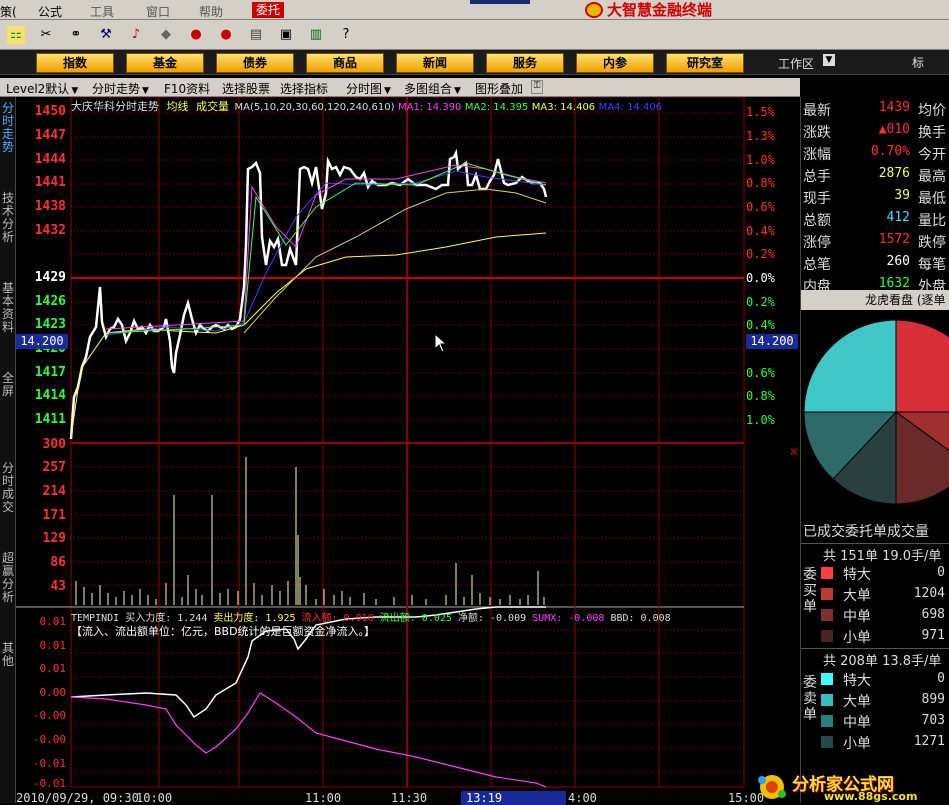  What do you see at coordinates (38, 89) in the screenshot?
I see `tab-level2-label: Level2默认` at bounding box center [38, 89].